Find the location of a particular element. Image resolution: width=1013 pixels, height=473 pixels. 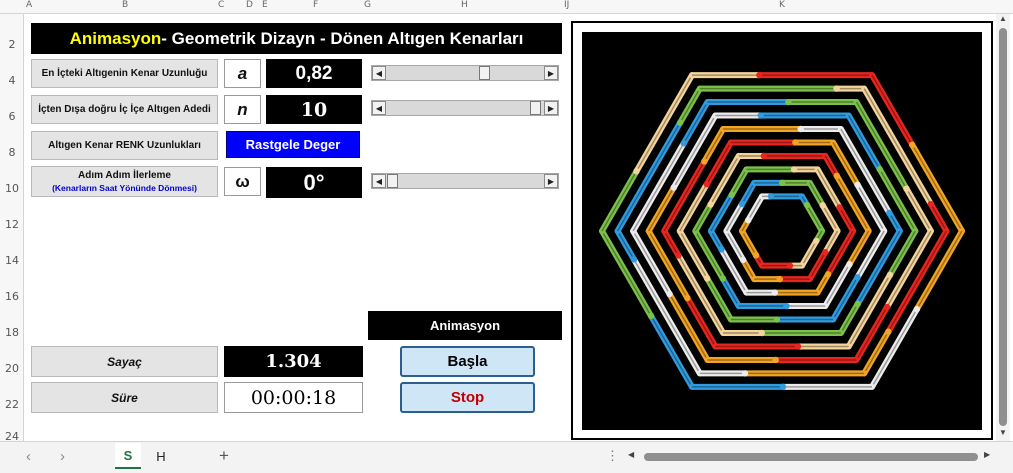

column-header-d: D is located at coordinates (249, 7).